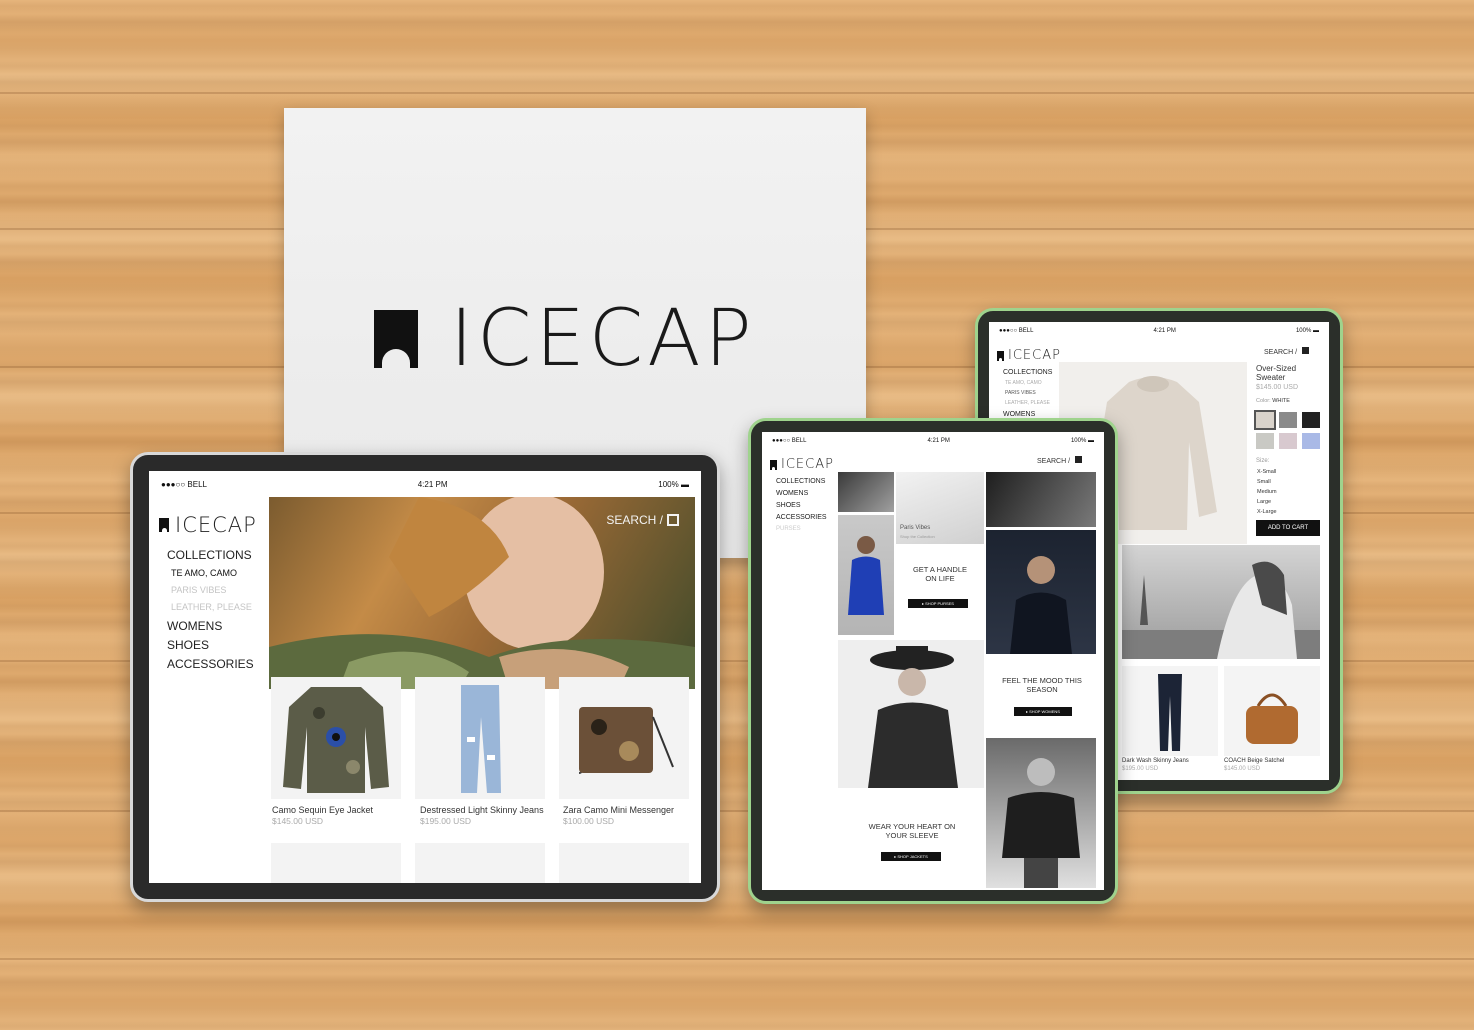 The width and height of the screenshot is (1474, 1030). I want to click on size-option: Large, so click(1264, 502).